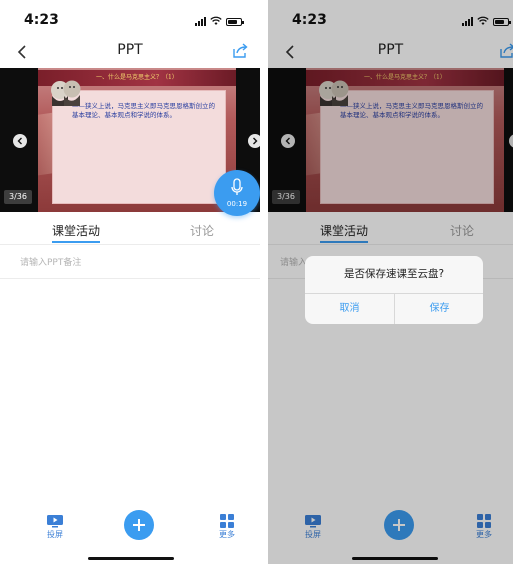 The image size is (513, 564). I want to click on cast-screen-label: 投屏, so click(55, 534).